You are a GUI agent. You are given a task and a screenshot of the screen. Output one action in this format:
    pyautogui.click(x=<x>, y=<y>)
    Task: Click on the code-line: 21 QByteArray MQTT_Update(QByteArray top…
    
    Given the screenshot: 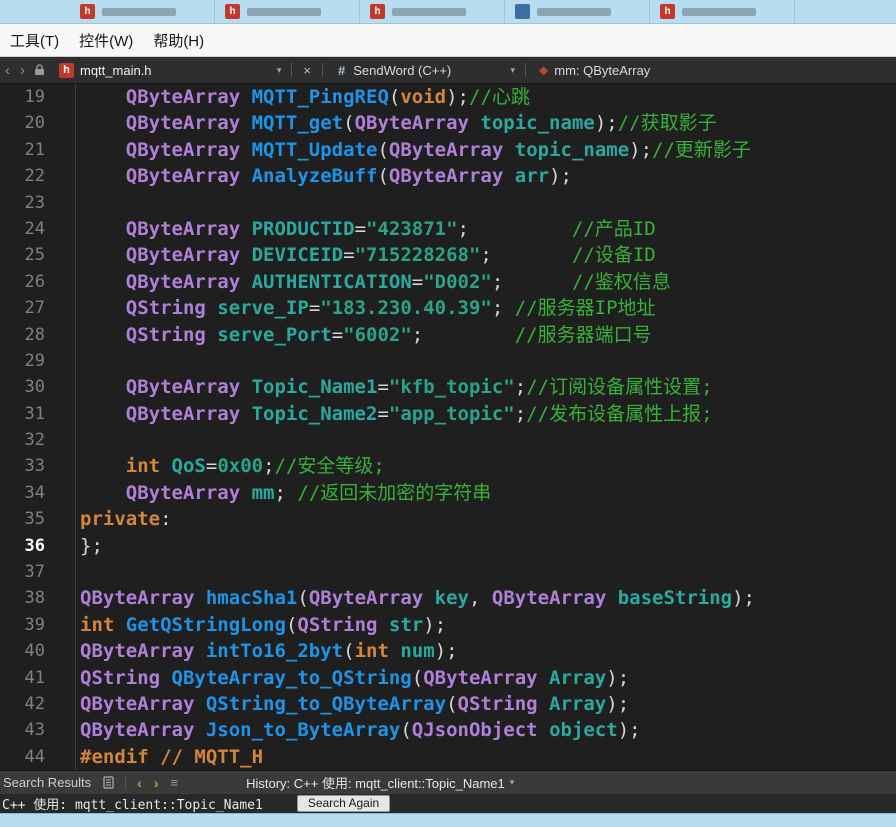 What is the action you would take?
    pyautogui.click(x=448, y=150)
    